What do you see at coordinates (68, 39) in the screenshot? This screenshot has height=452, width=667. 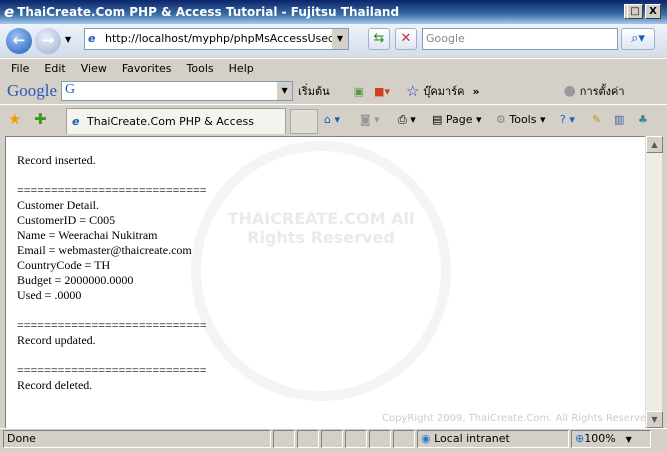 I see `history-dropdown-icon: ▼` at bounding box center [68, 39].